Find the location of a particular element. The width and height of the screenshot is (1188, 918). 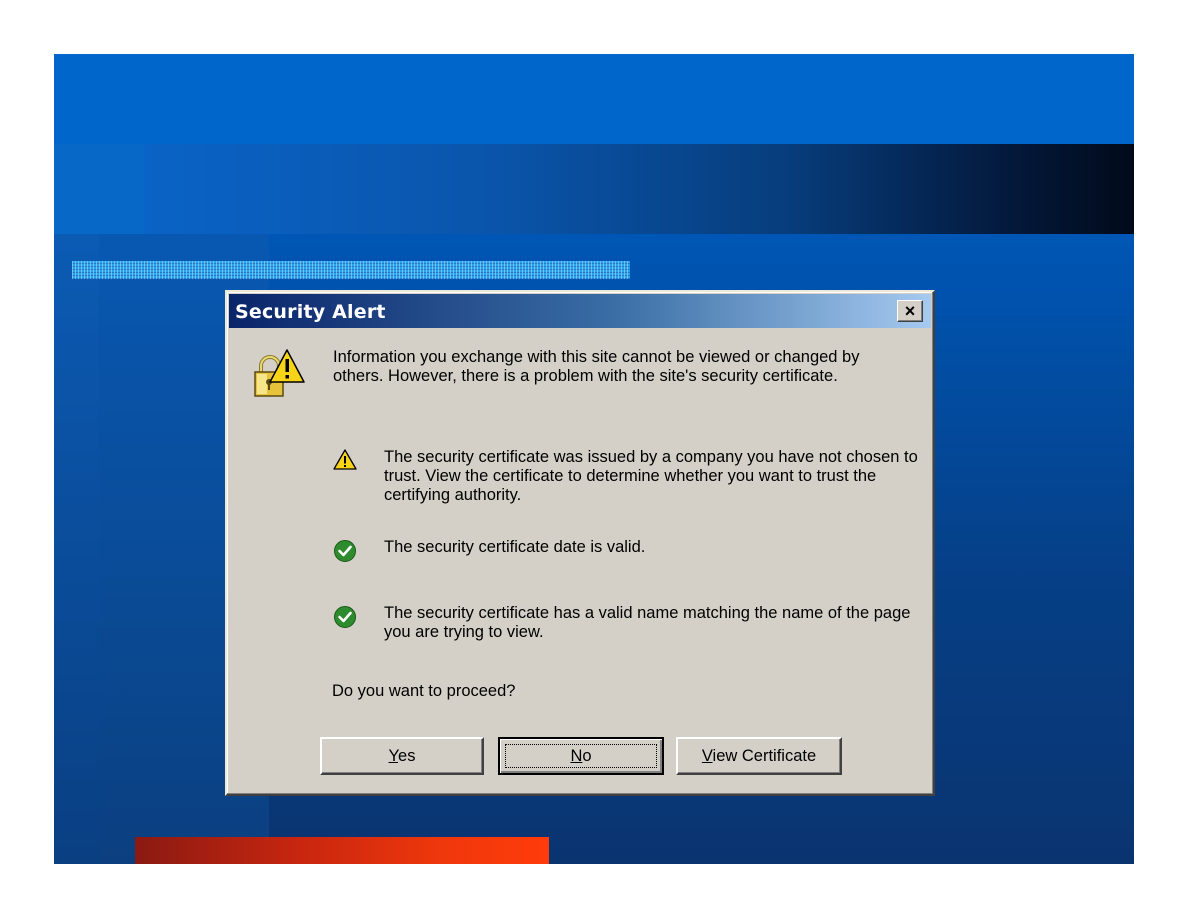

slide-title-bar is located at coordinates (639, 189).